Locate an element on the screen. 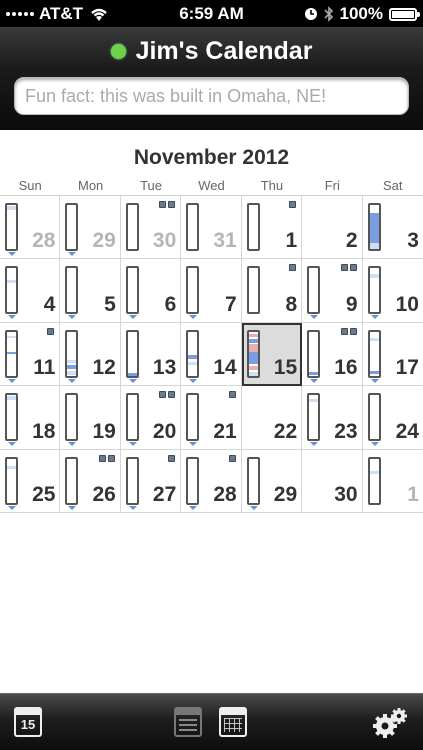 The image size is (423, 750). app-header: Jim's Calendar is located at coordinates (211, 78).